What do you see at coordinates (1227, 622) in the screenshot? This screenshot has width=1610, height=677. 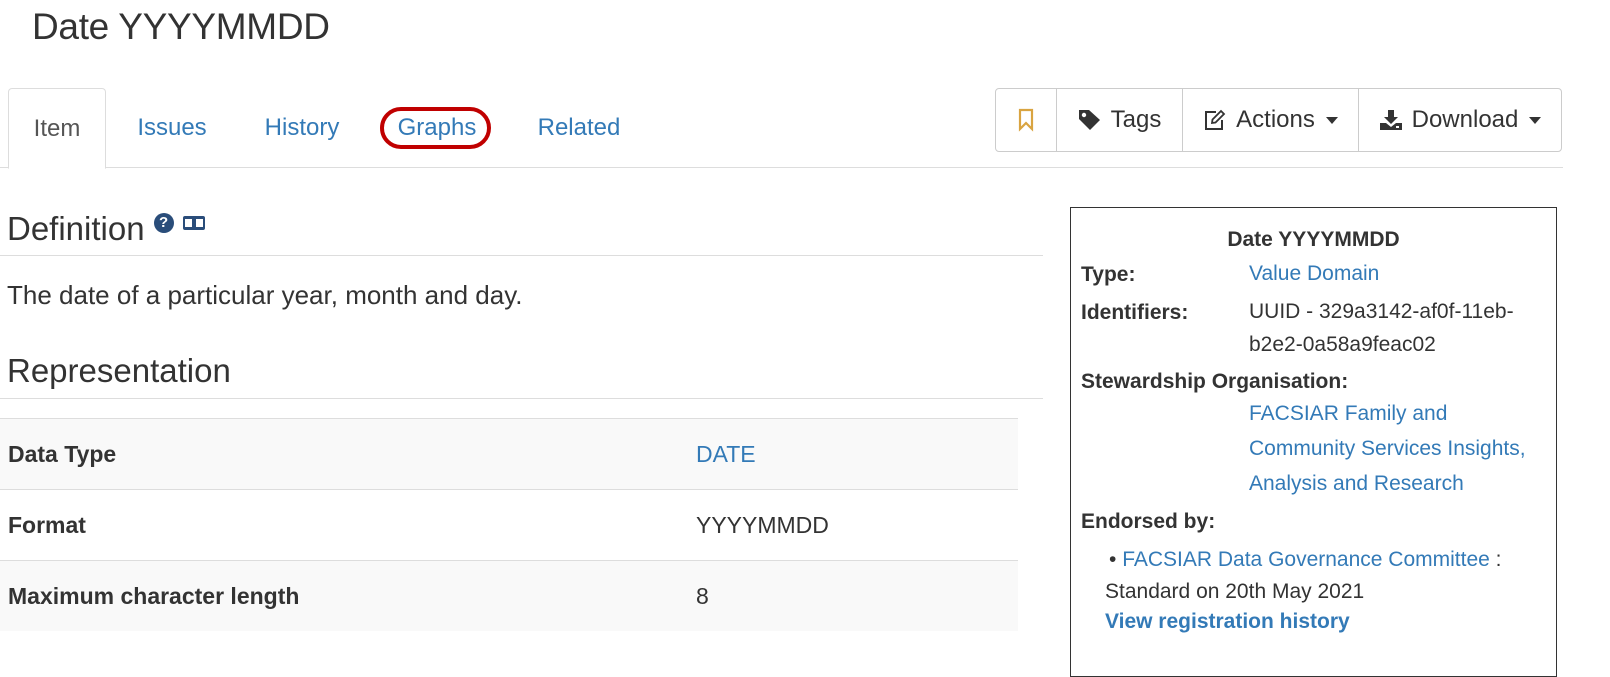 I see `view-registration-history-link: View registration history` at bounding box center [1227, 622].